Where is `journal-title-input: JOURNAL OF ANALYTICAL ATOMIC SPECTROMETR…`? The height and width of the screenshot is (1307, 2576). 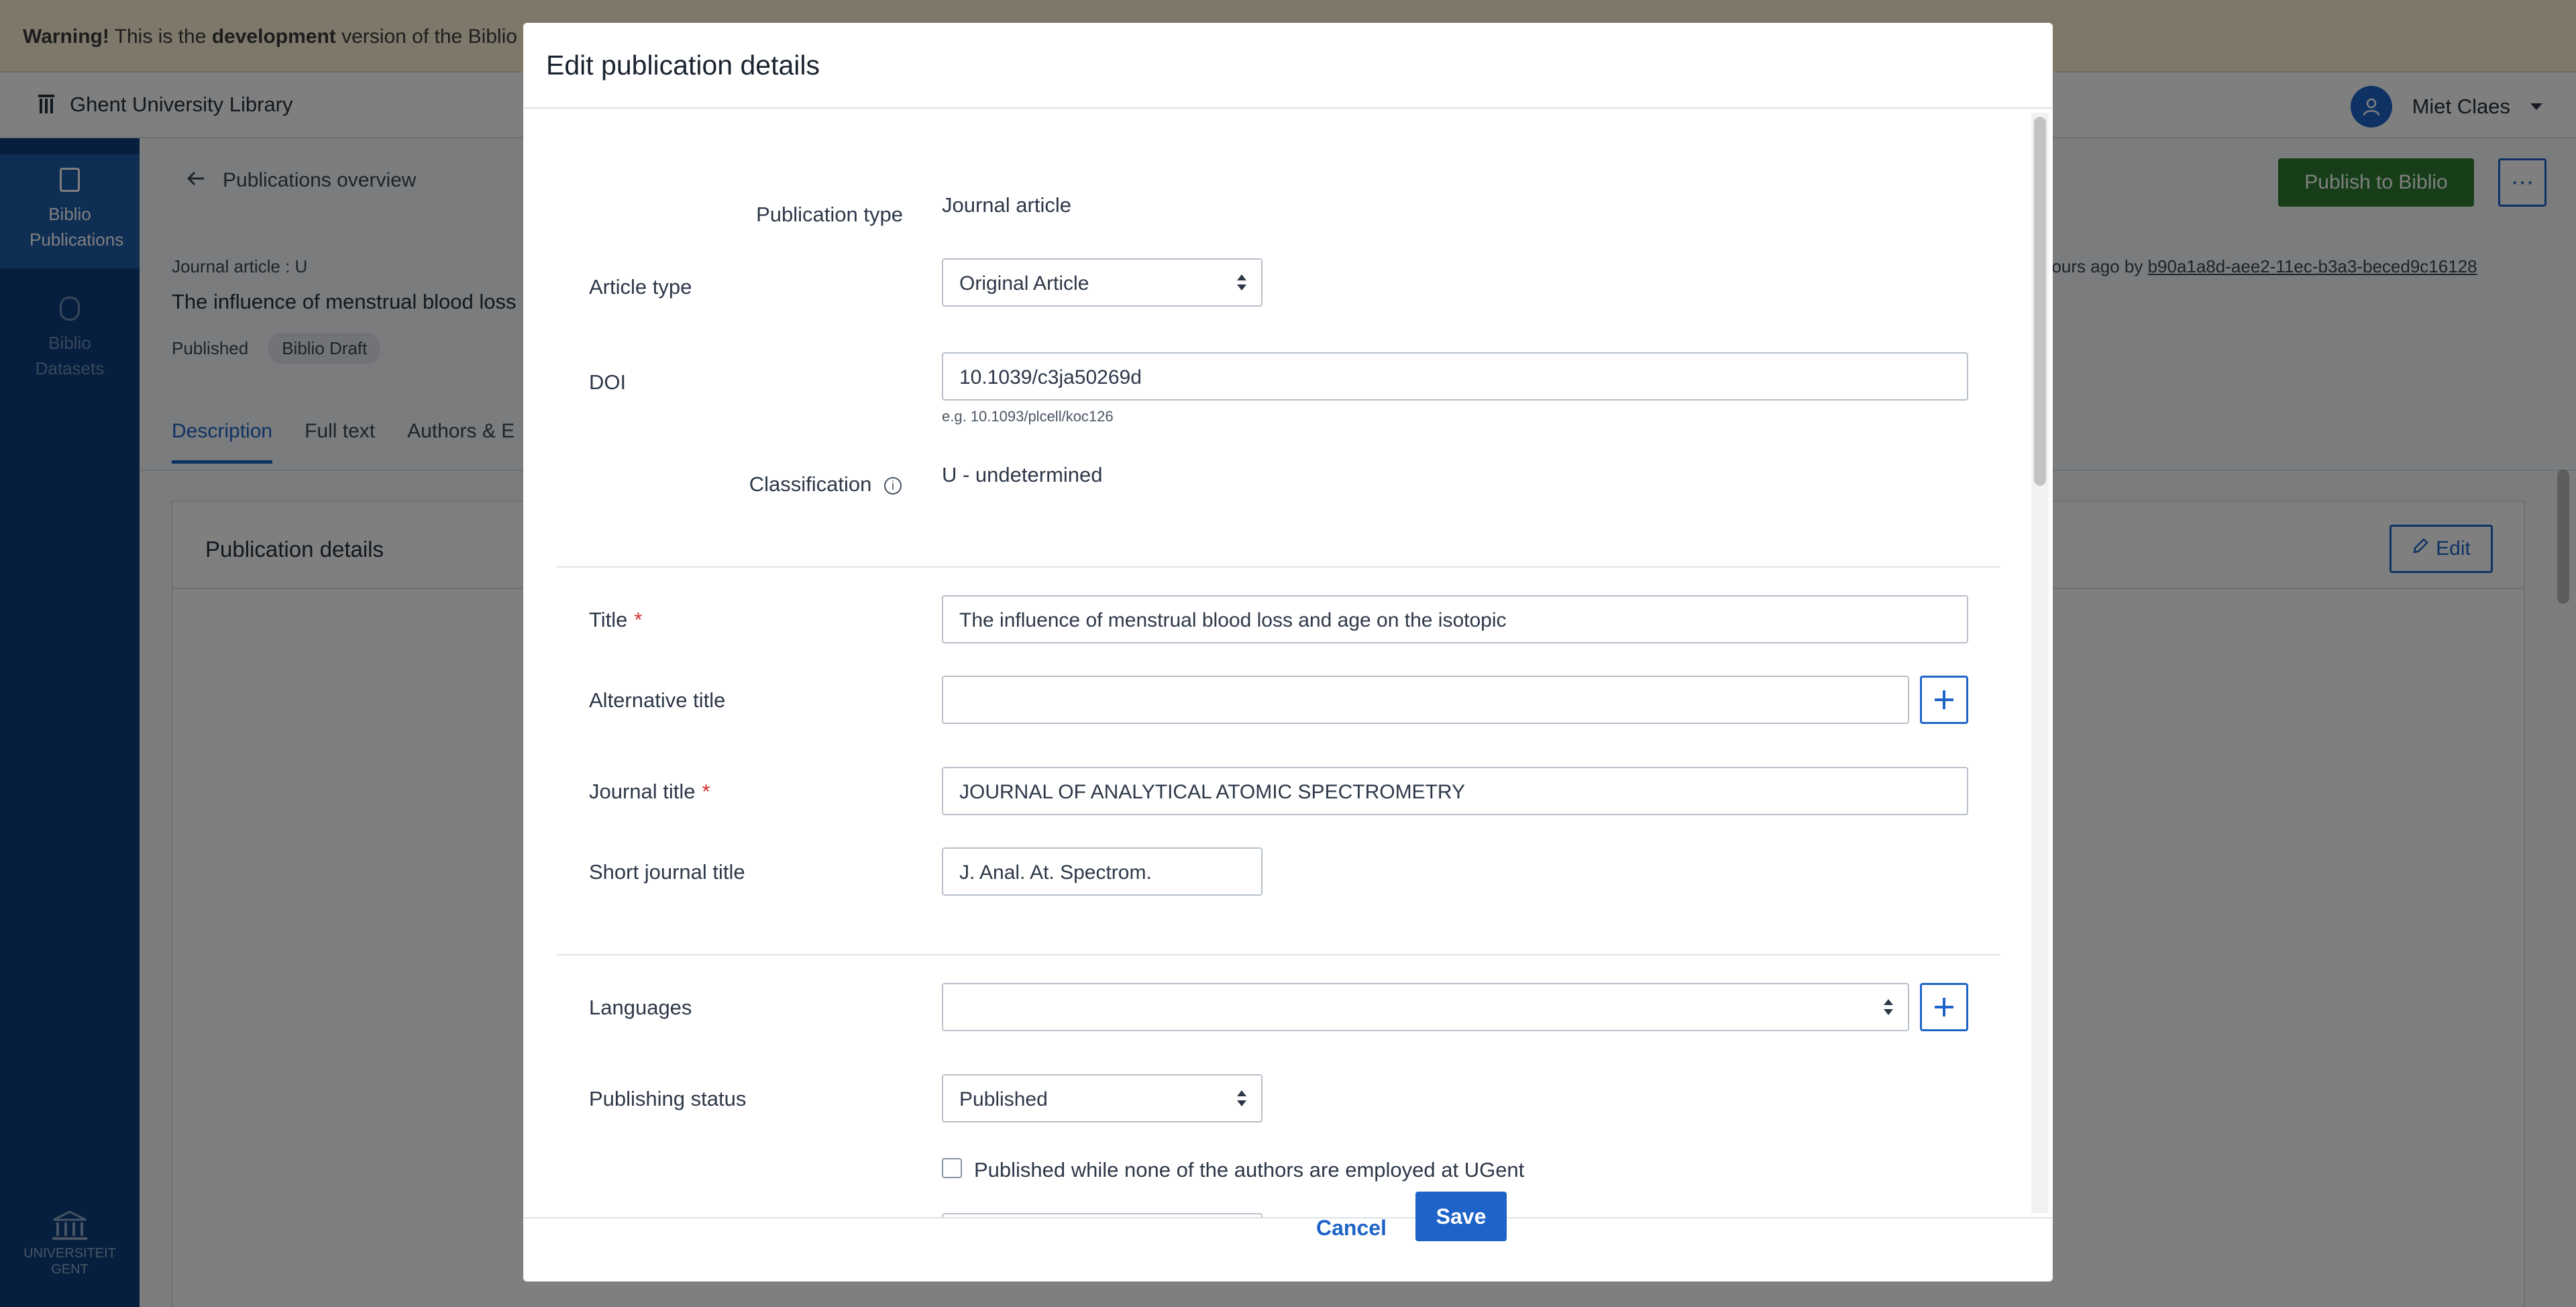 journal-title-input: JOURNAL OF ANALYTICAL ATOMIC SPECTROMETR… is located at coordinates (1455, 791).